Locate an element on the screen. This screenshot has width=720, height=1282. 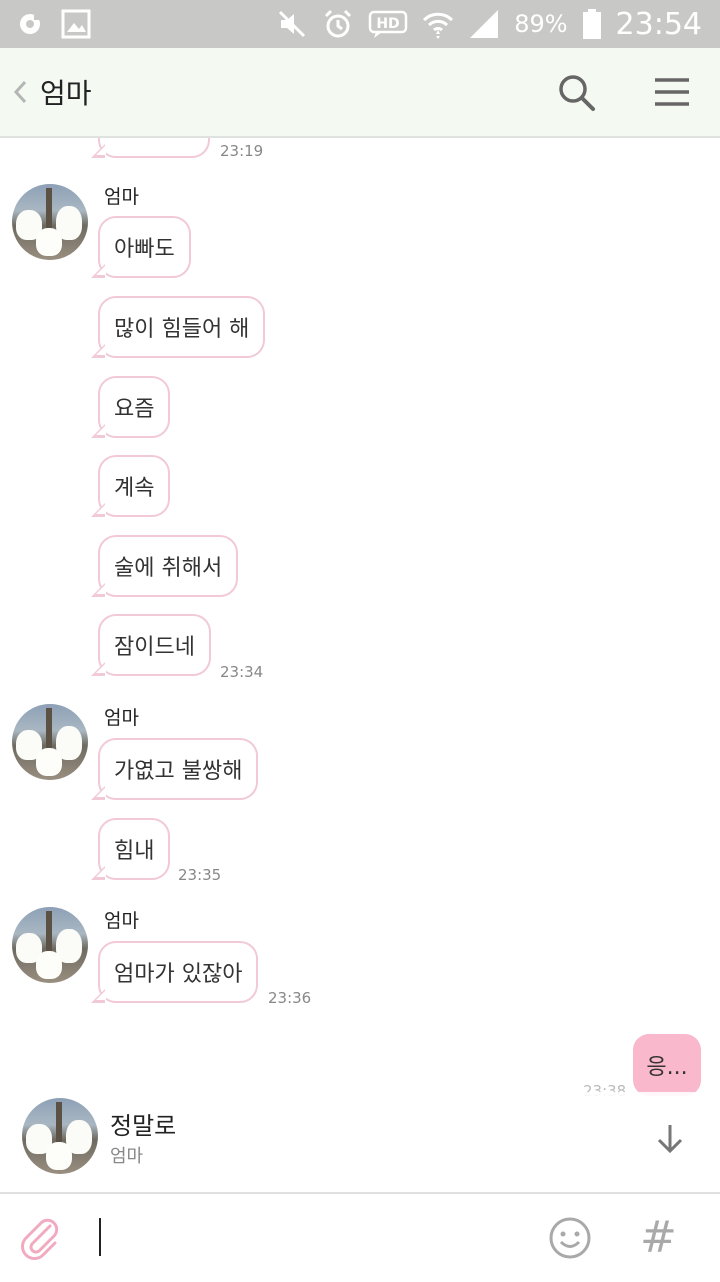
signal-icon is located at coordinates (484, 24).